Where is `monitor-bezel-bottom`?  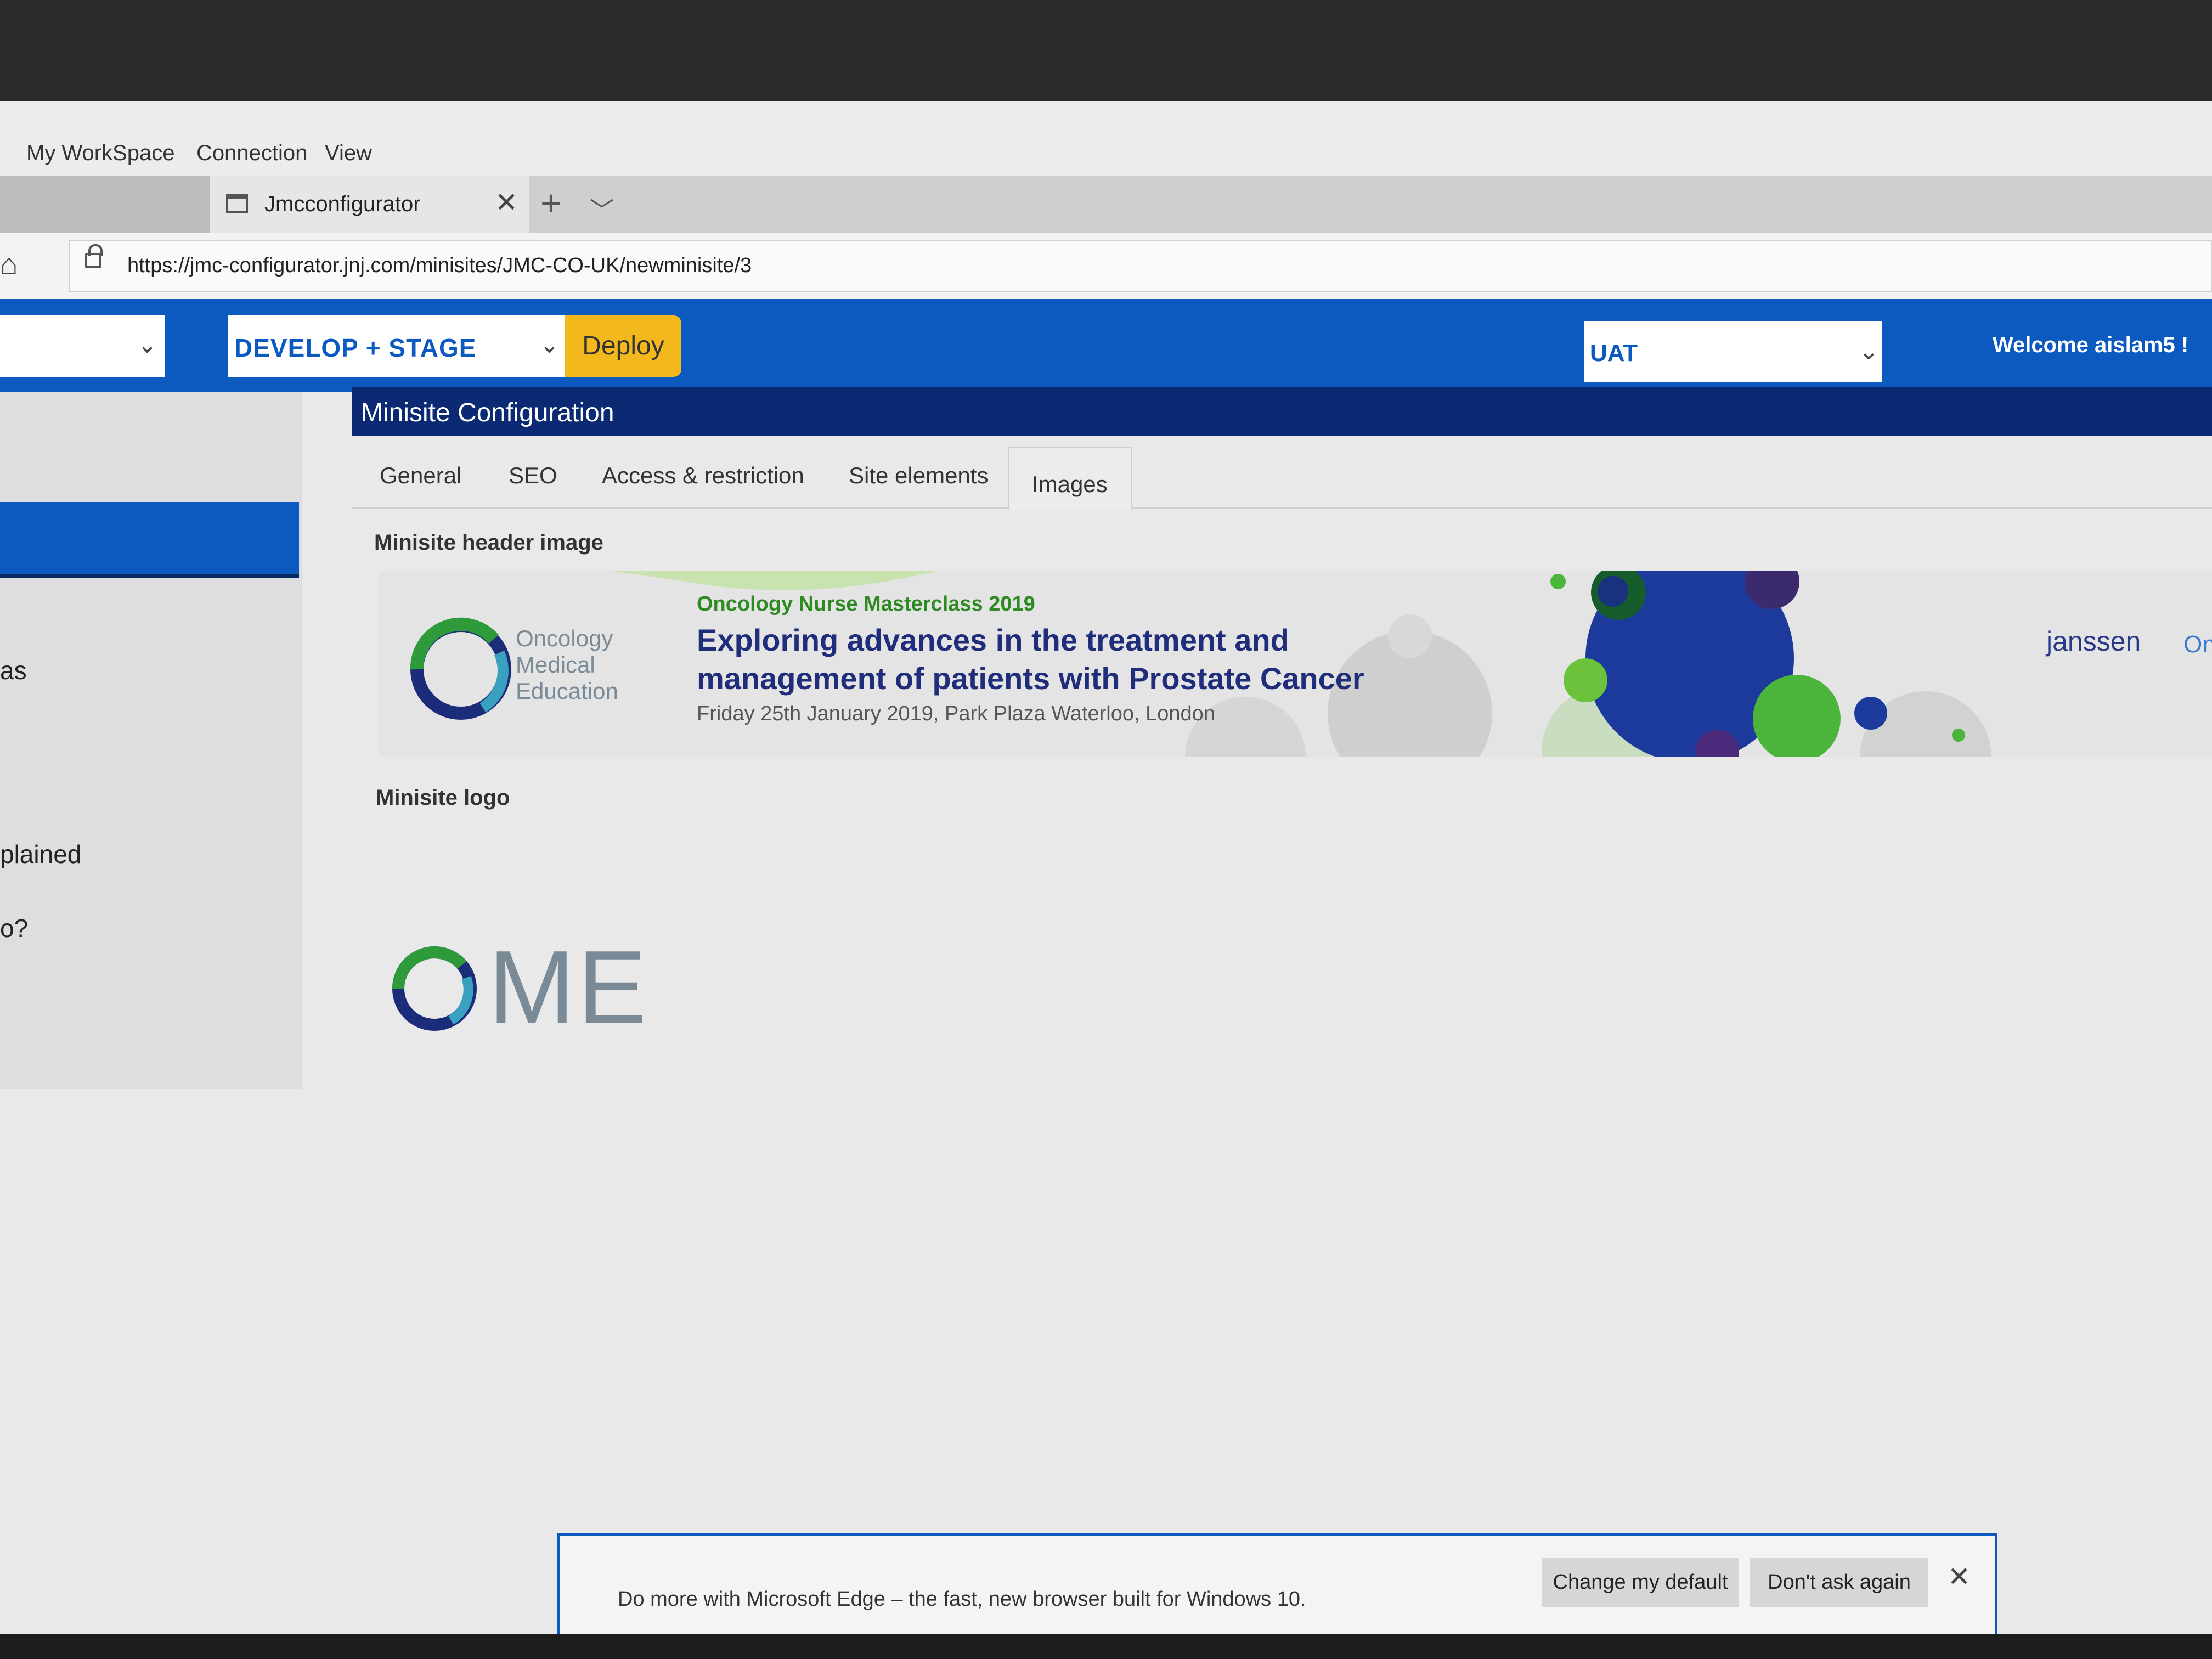 monitor-bezel-bottom is located at coordinates (1106, 1647).